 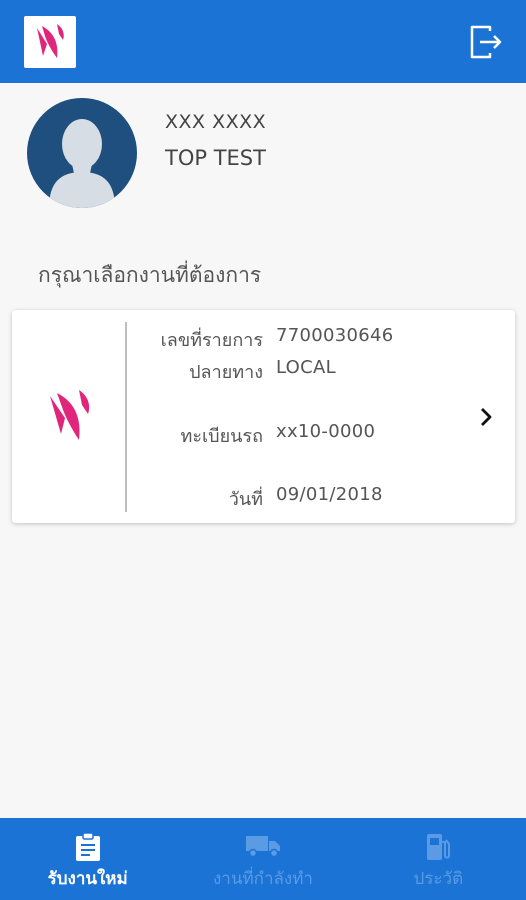 I want to click on destination-label: ปลายทาง, so click(x=226, y=372).